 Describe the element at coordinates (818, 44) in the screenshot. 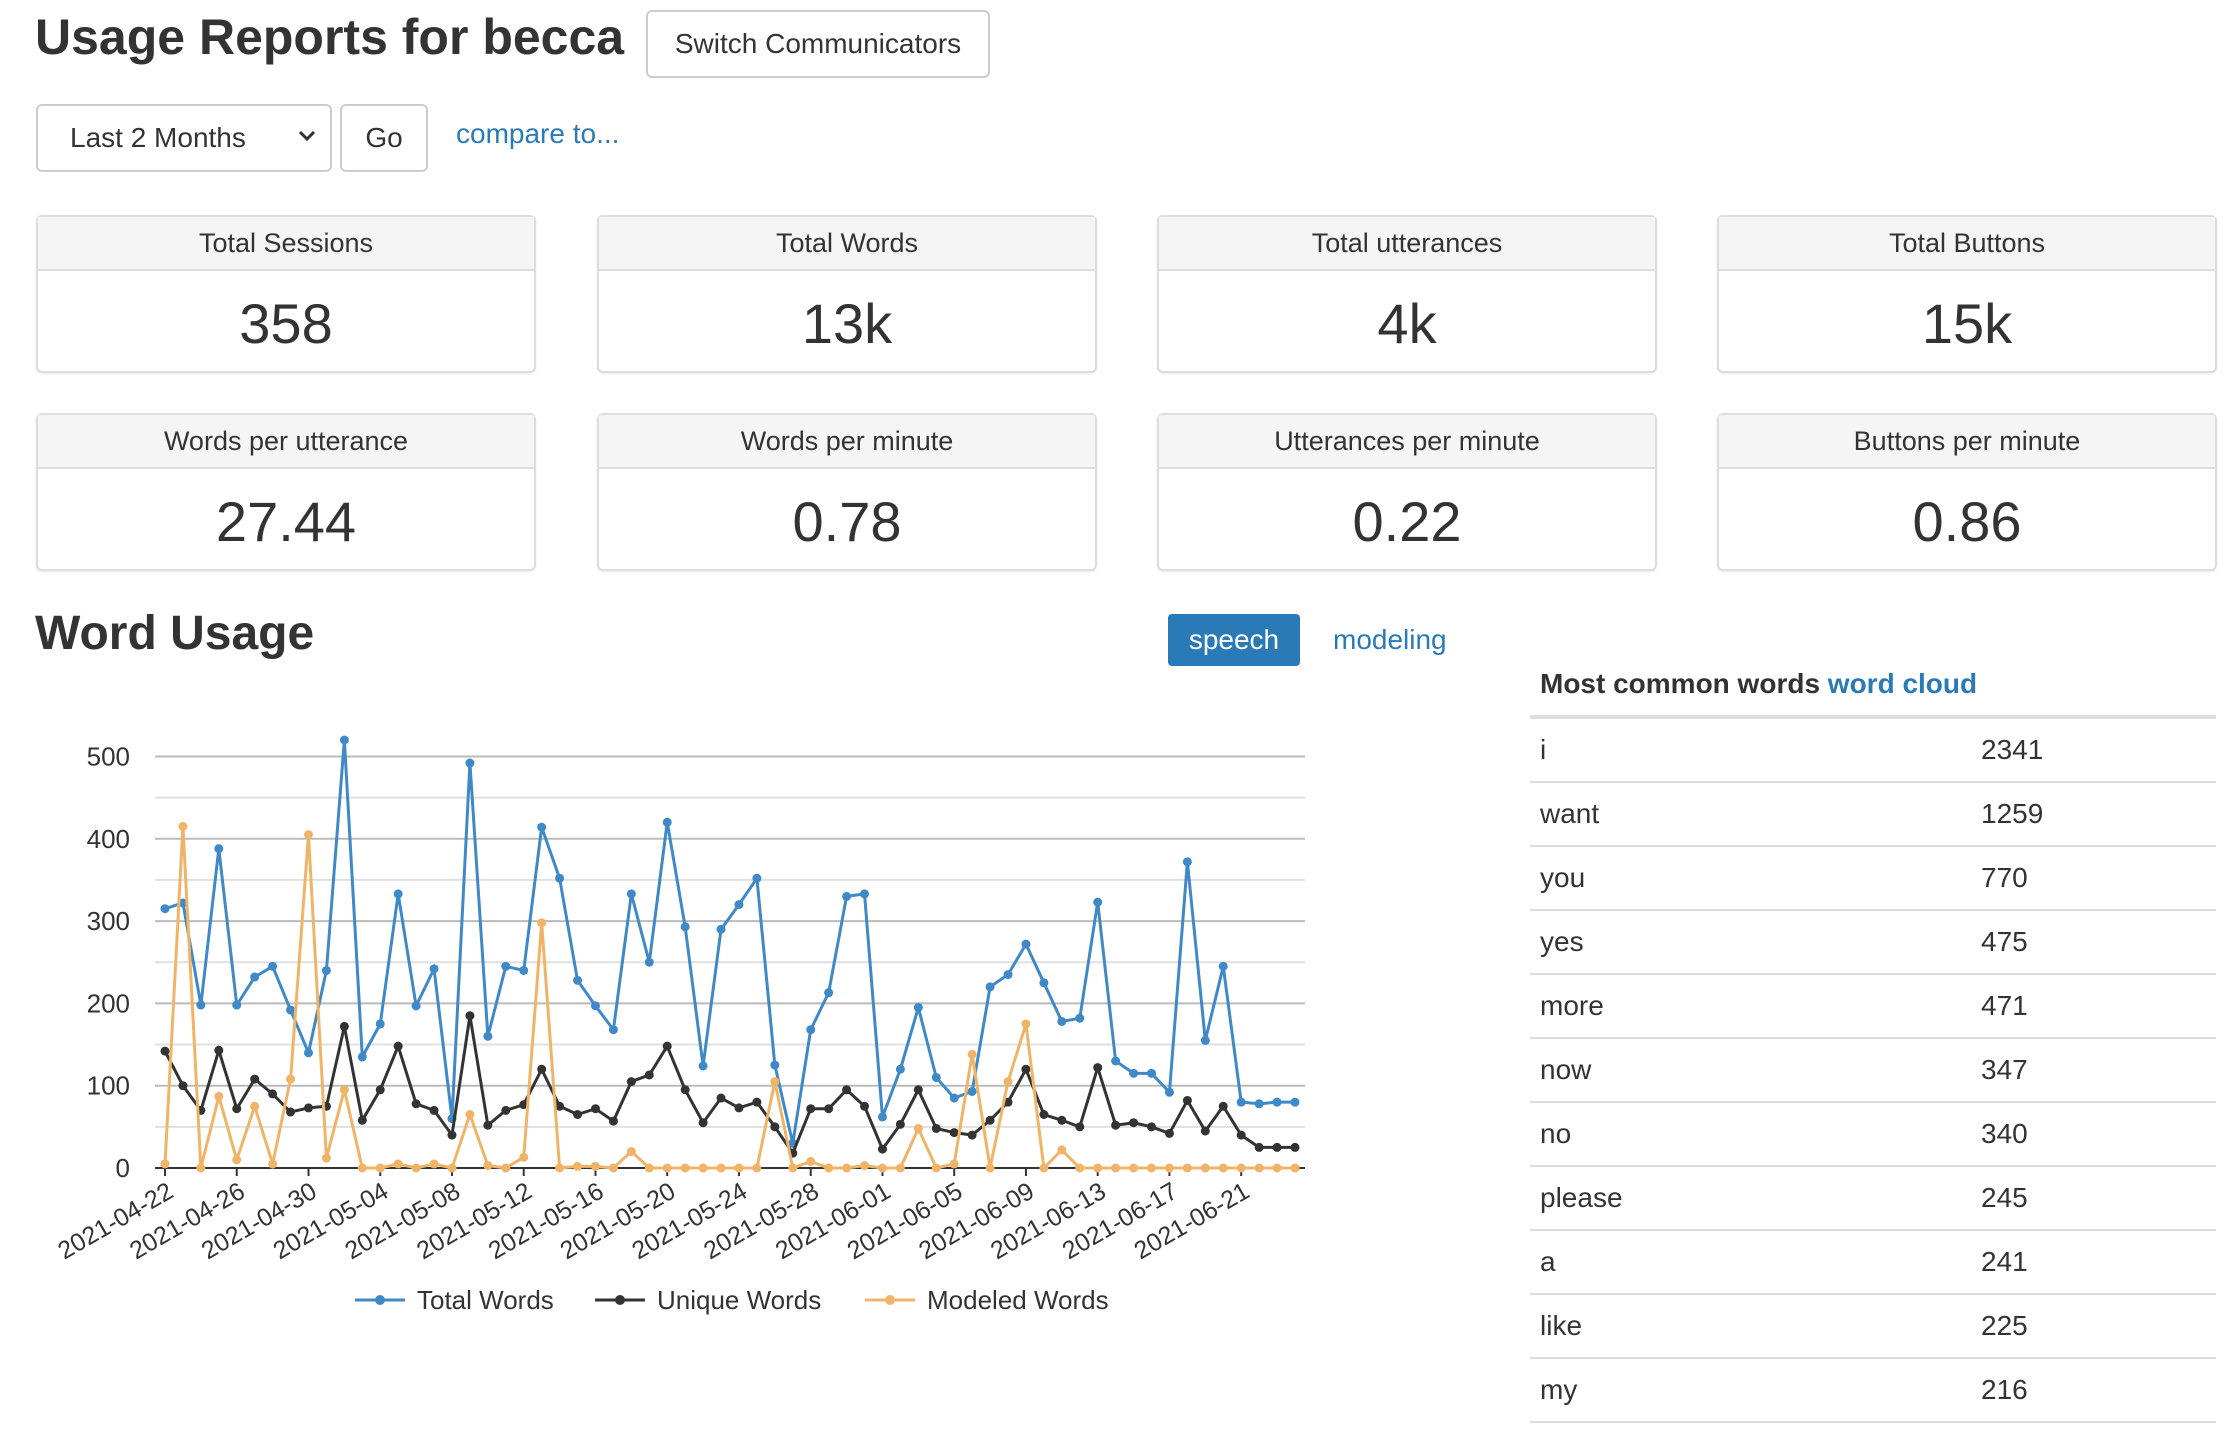

I see `switch-communicators-button: Switch Communicators` at that location.